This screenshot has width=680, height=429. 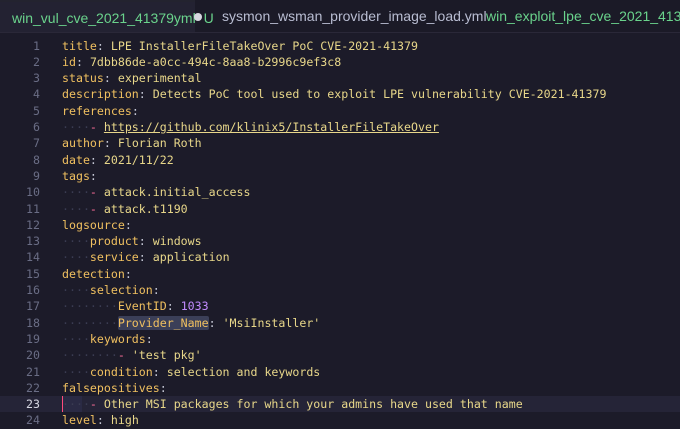 I want to click on code-line: 21 ····condition: selection and keywords, so click(x=340, y=372).